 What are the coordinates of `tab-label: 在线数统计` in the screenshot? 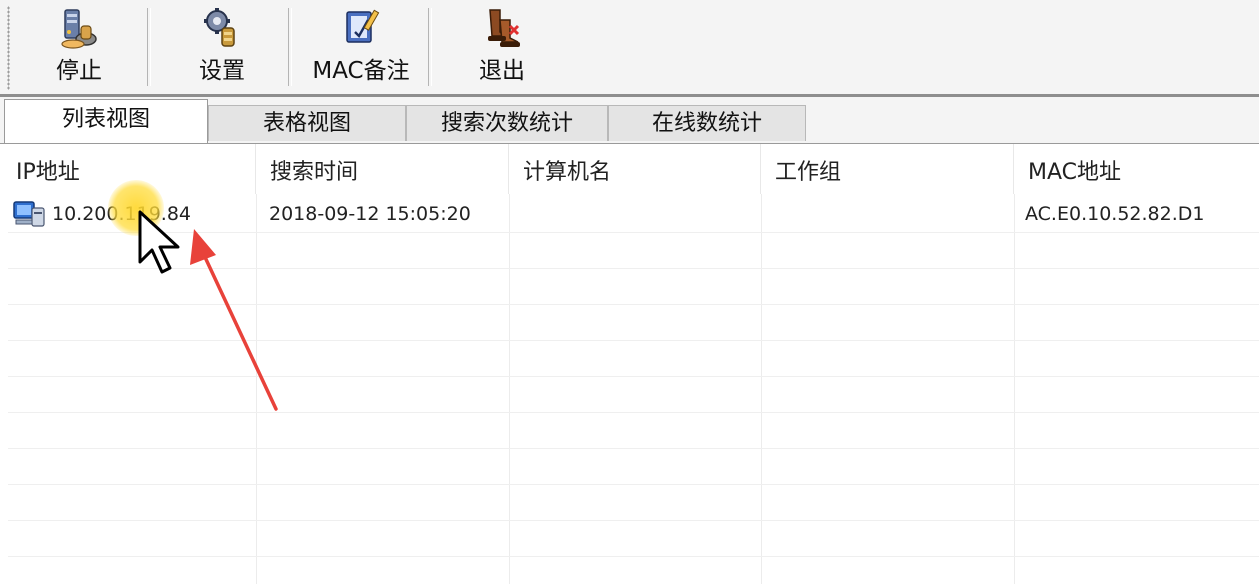 It's located at (706, 123).